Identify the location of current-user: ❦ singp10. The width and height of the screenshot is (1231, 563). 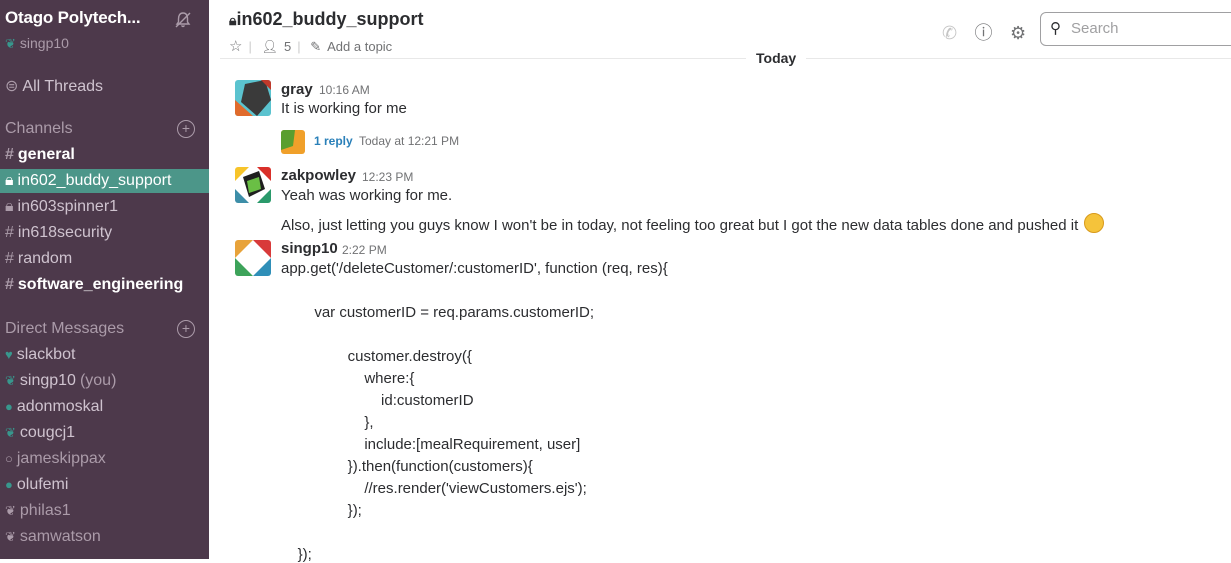
(37, 43).